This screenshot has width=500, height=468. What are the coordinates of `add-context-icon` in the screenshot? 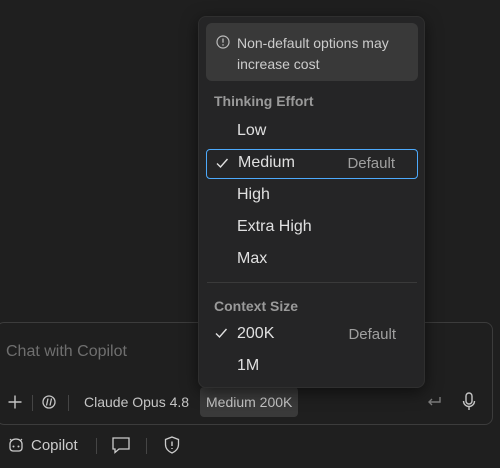 It's located at (15, 402).